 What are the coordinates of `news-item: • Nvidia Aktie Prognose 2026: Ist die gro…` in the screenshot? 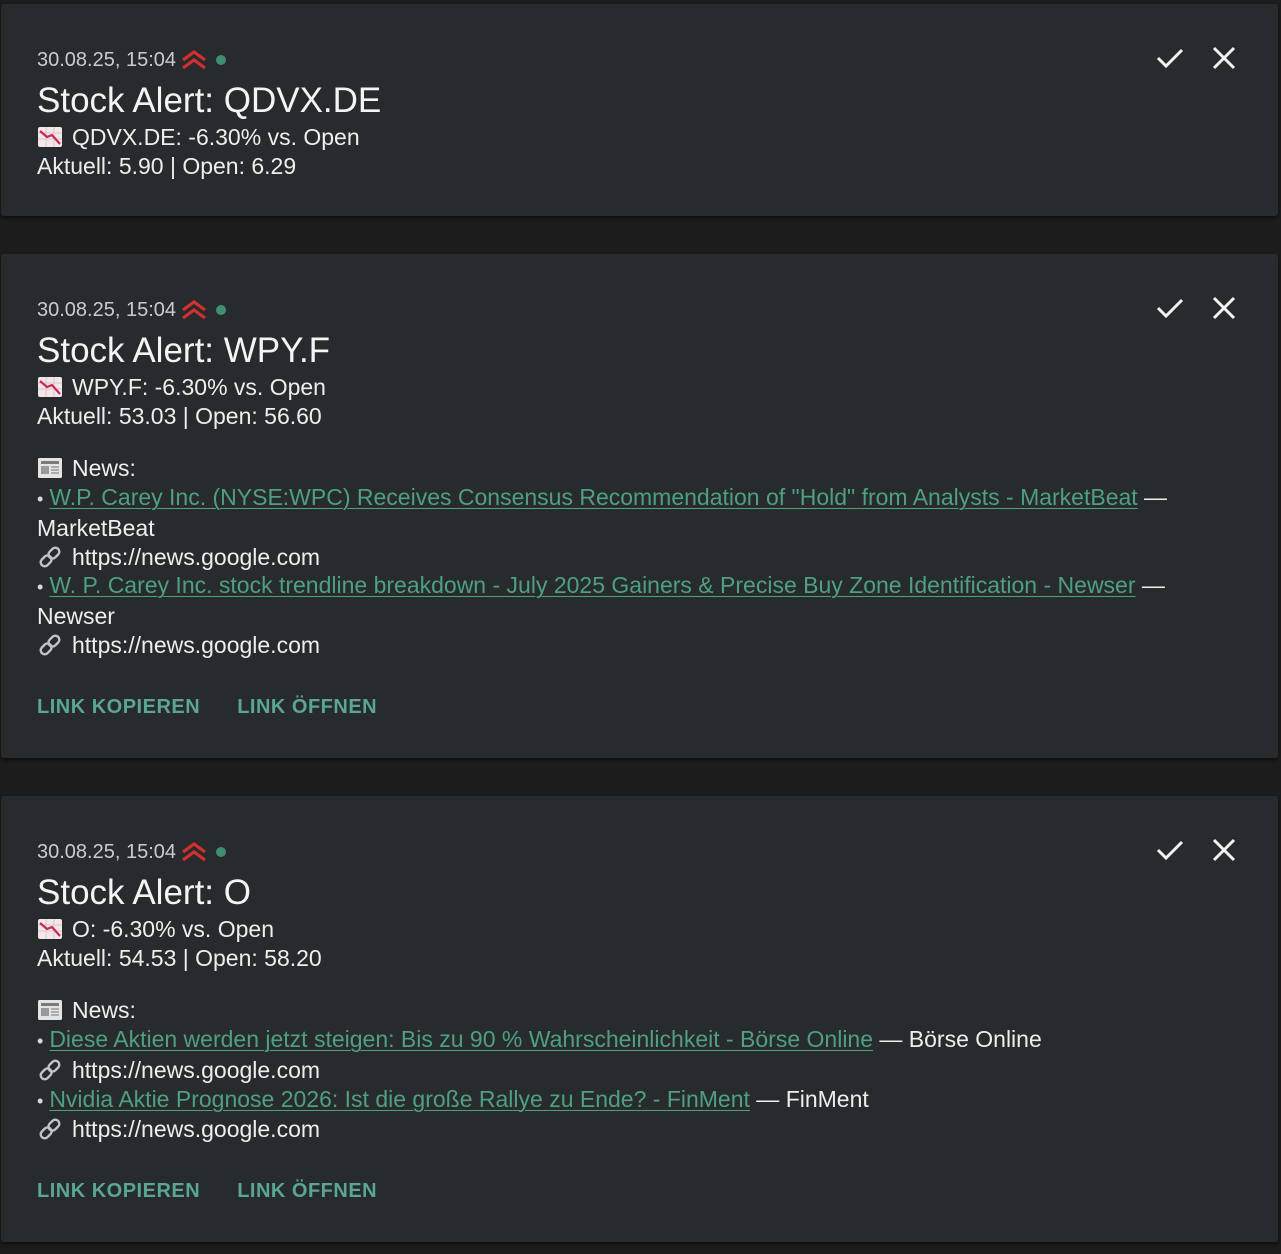 It's located at (453, 1098).